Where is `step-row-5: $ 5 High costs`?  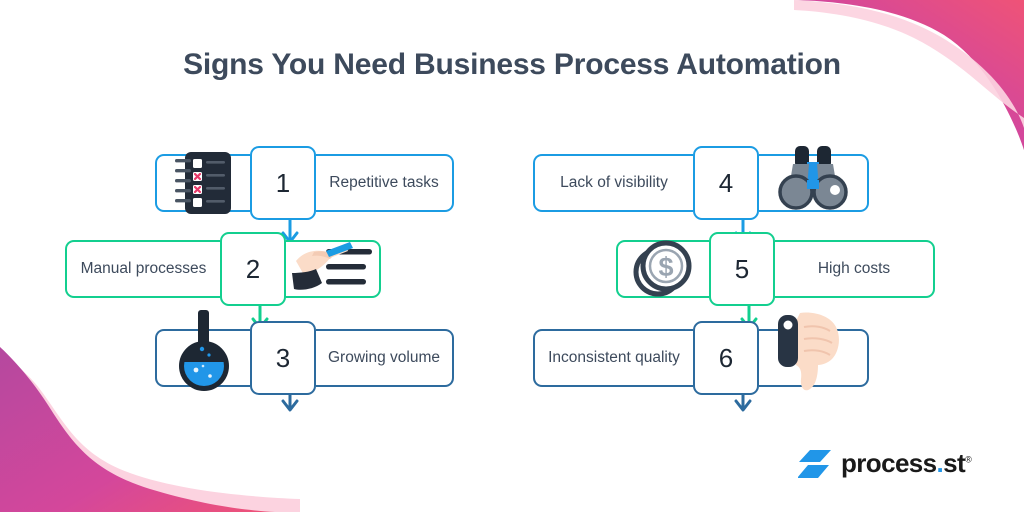 step-row-5: $ 5 High costs is located at coordinates (775, 269).